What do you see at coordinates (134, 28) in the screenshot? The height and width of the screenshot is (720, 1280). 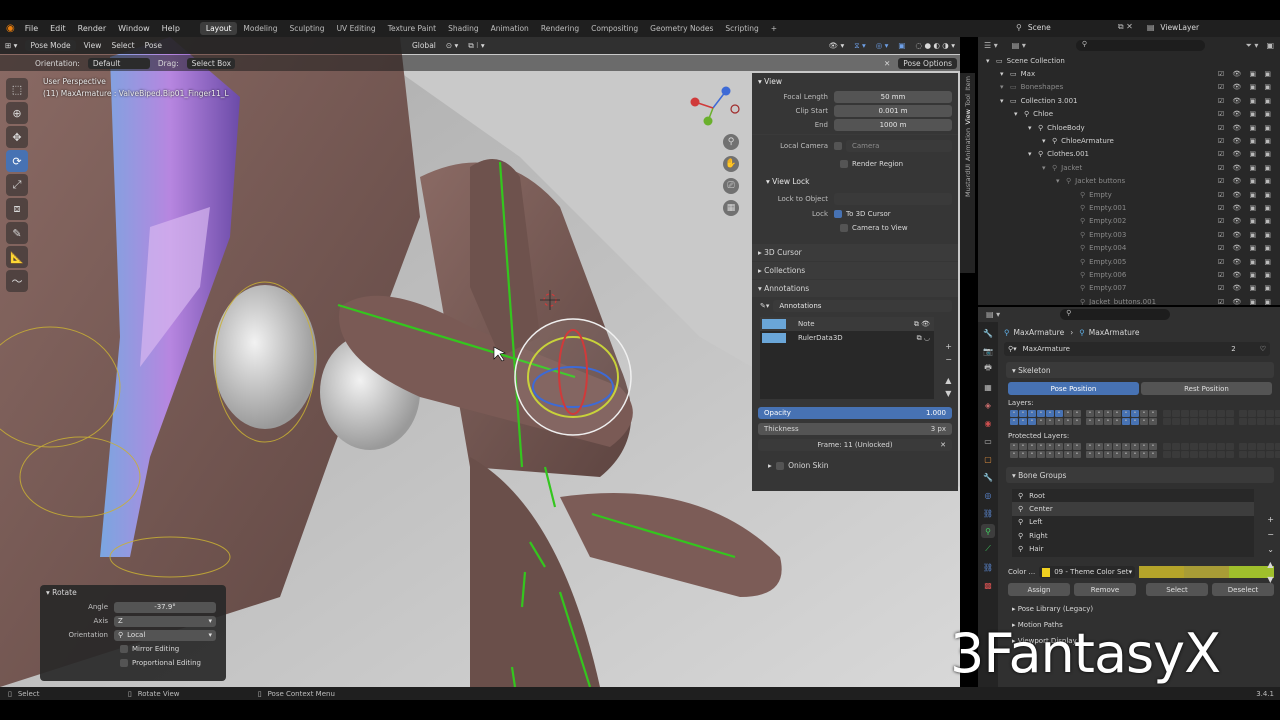 I see `menu-window: Window` at bounding box center [134, 28].